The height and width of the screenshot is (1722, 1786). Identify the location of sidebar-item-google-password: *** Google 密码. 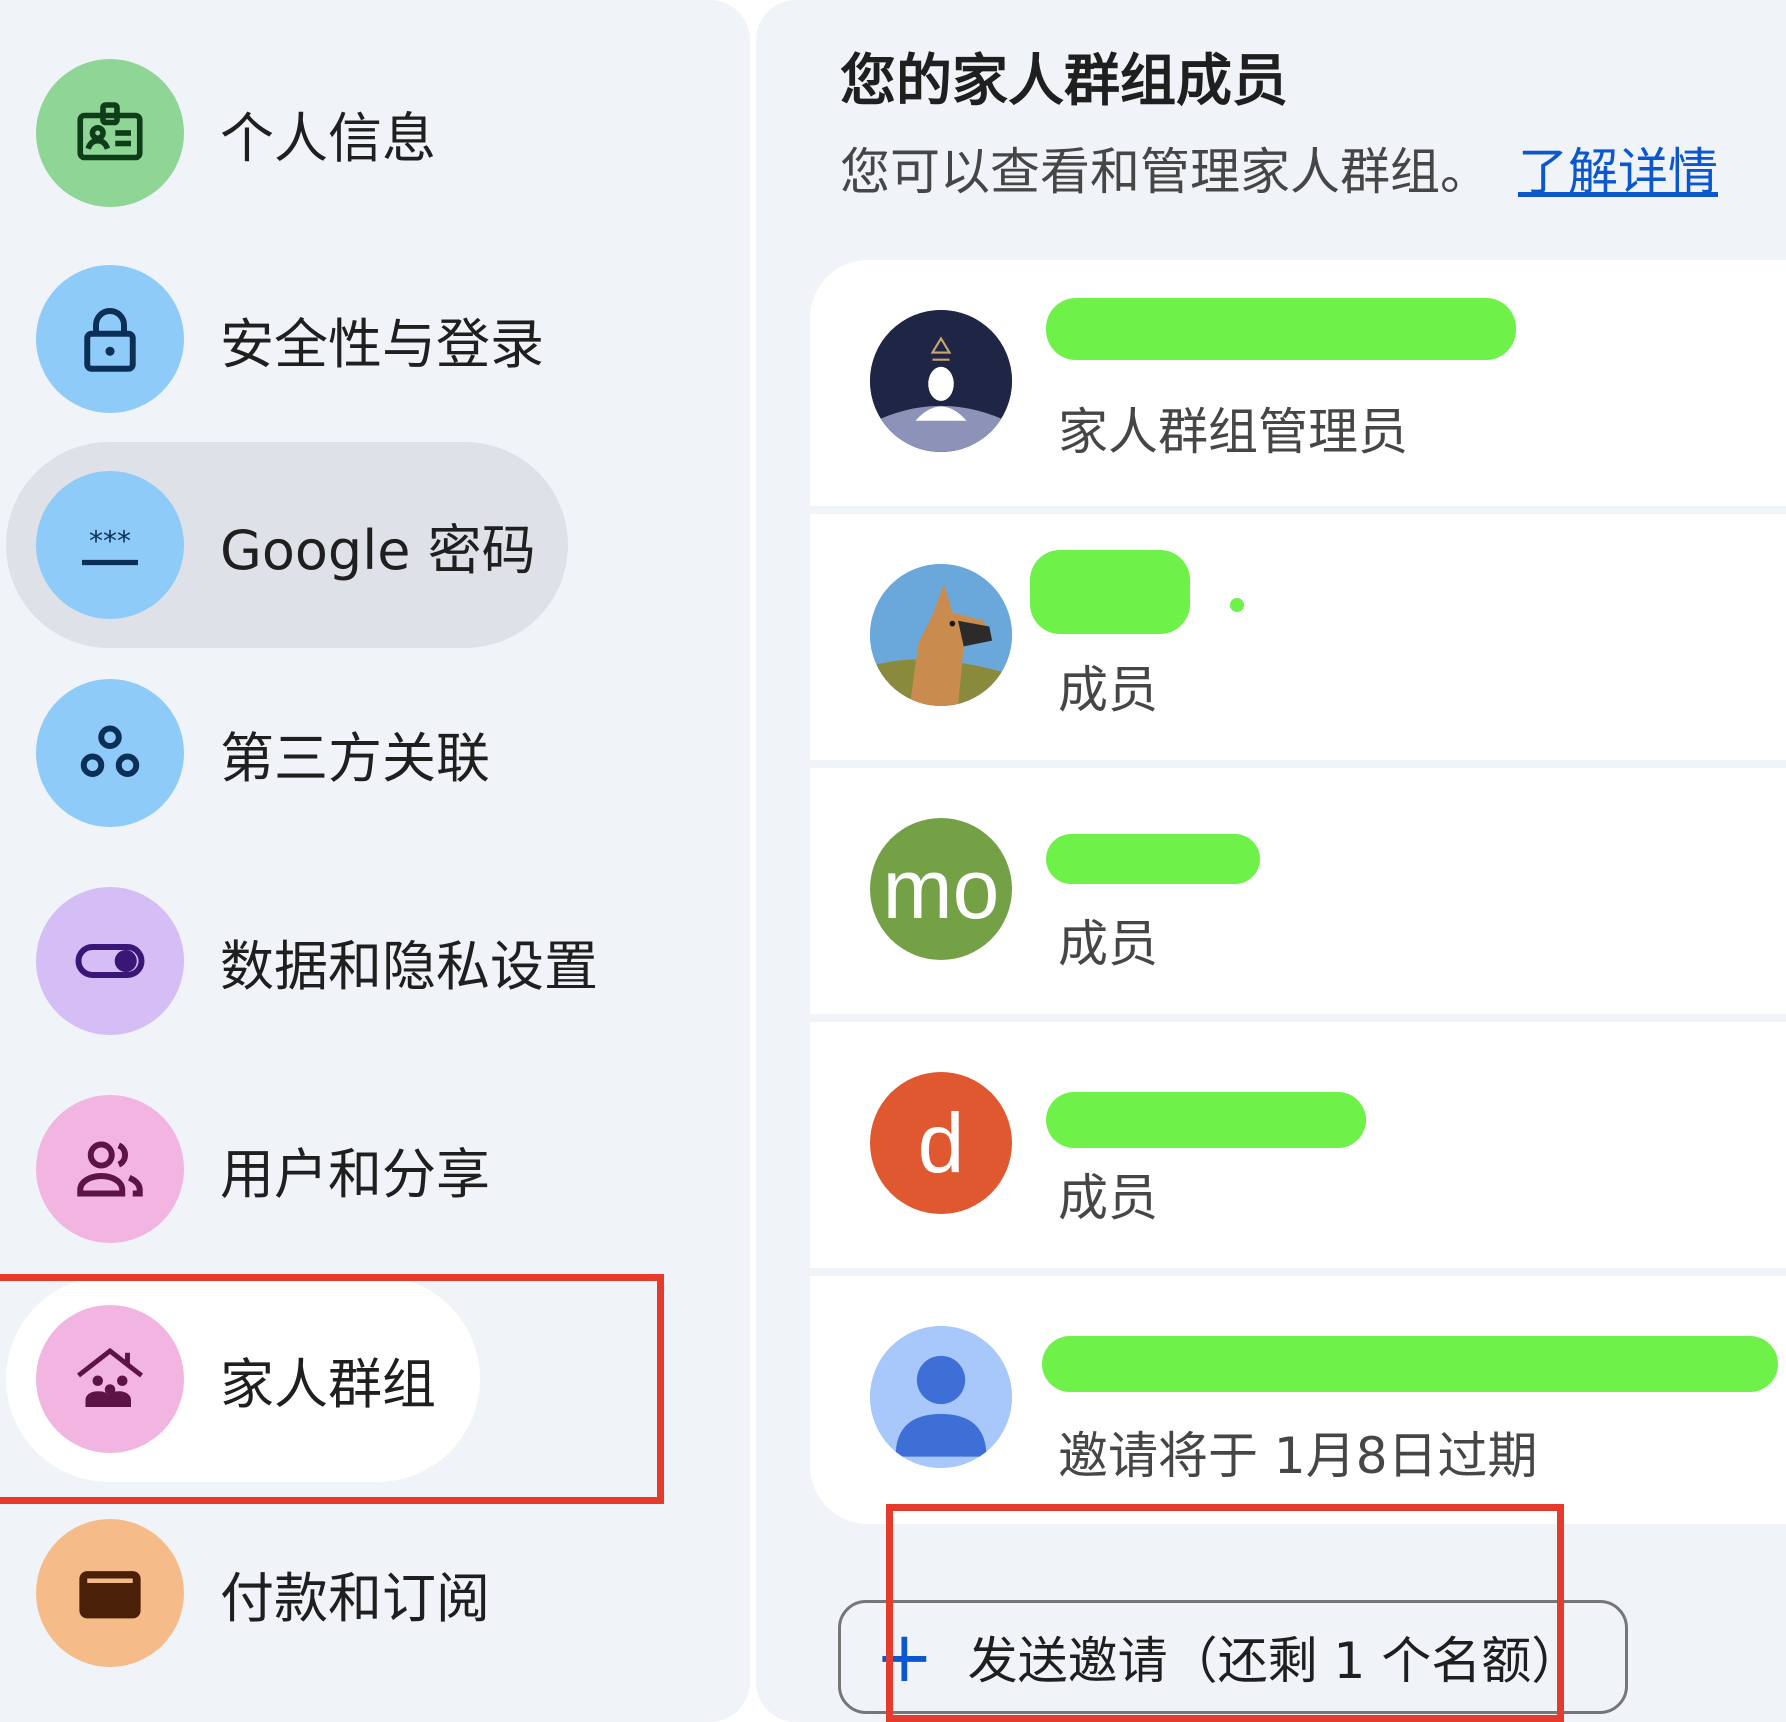
(287, 545).